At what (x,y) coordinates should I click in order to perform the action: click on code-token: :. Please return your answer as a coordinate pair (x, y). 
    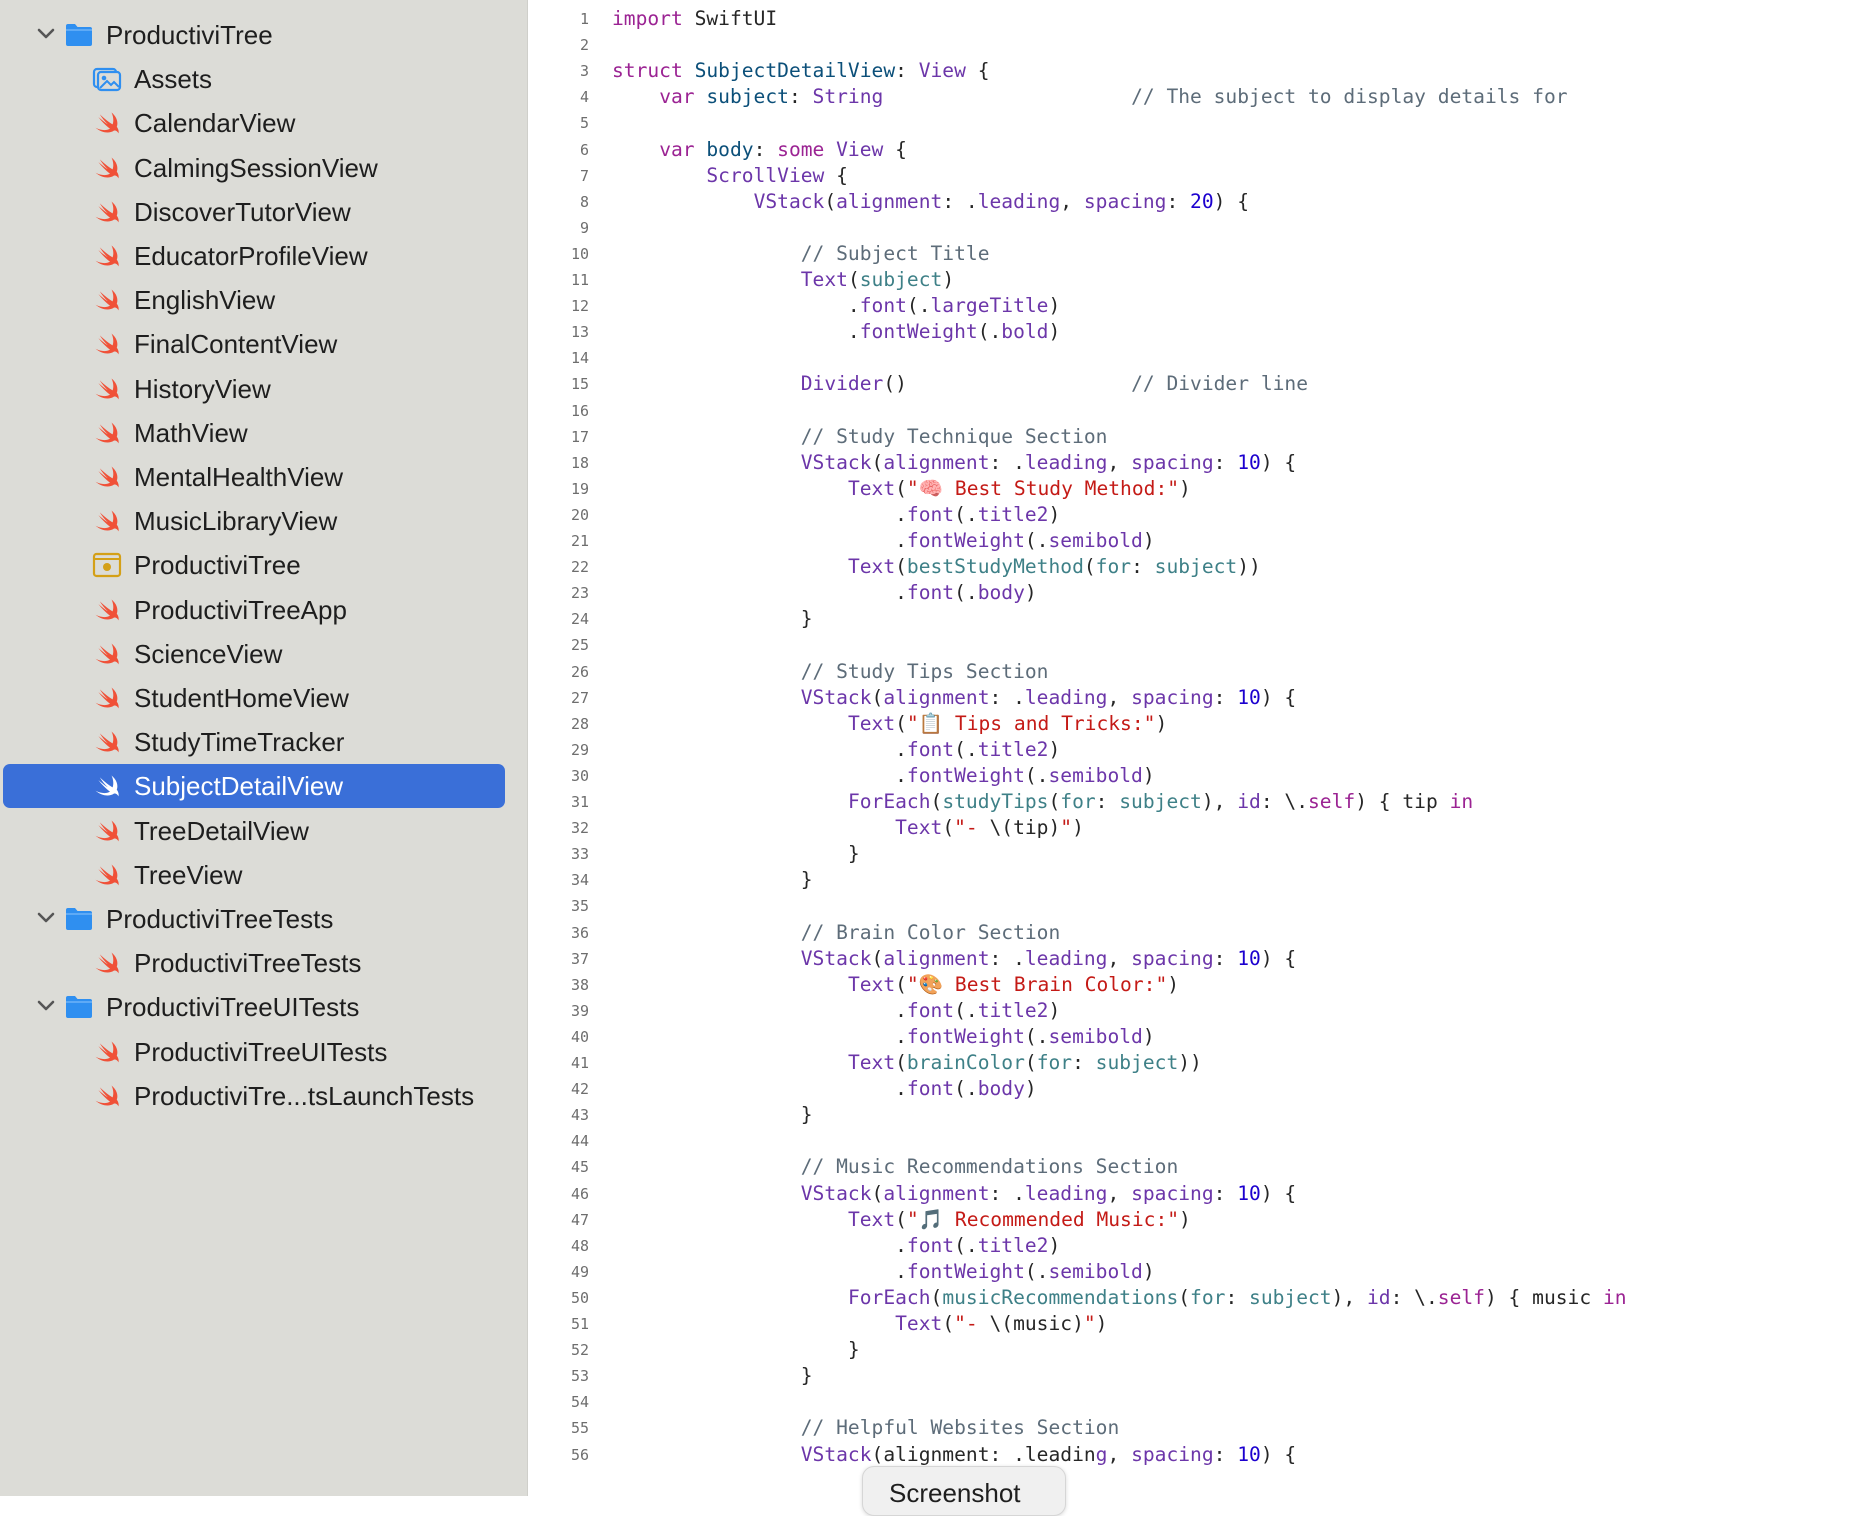
    Looking at the image, I should click on (1178, 201).